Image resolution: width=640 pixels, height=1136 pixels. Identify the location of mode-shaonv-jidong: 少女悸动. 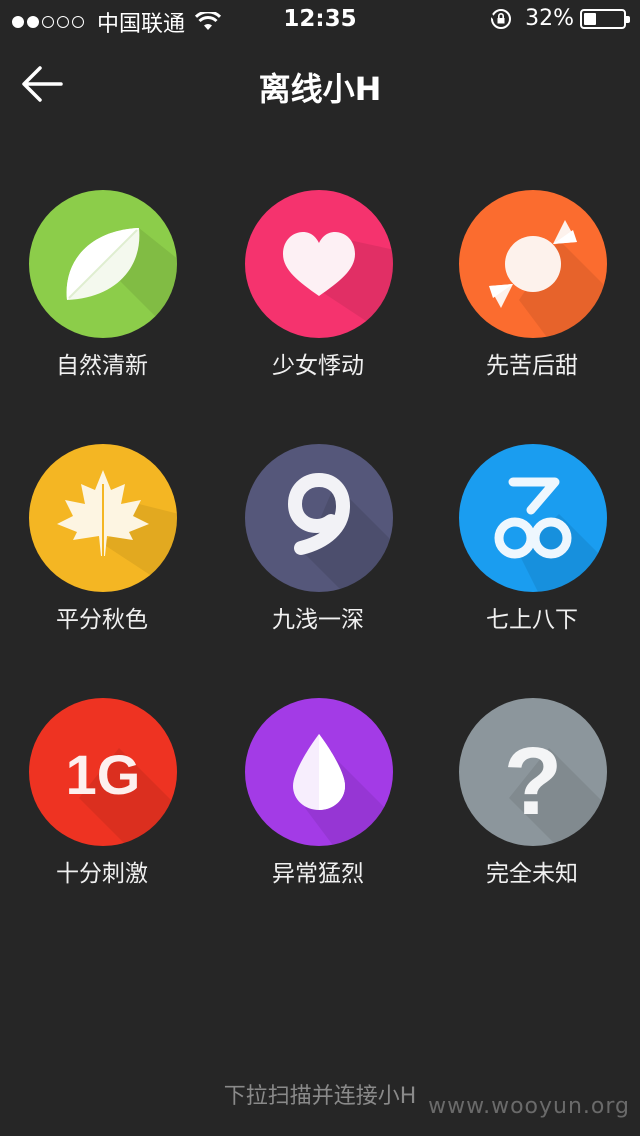
(318, 290).